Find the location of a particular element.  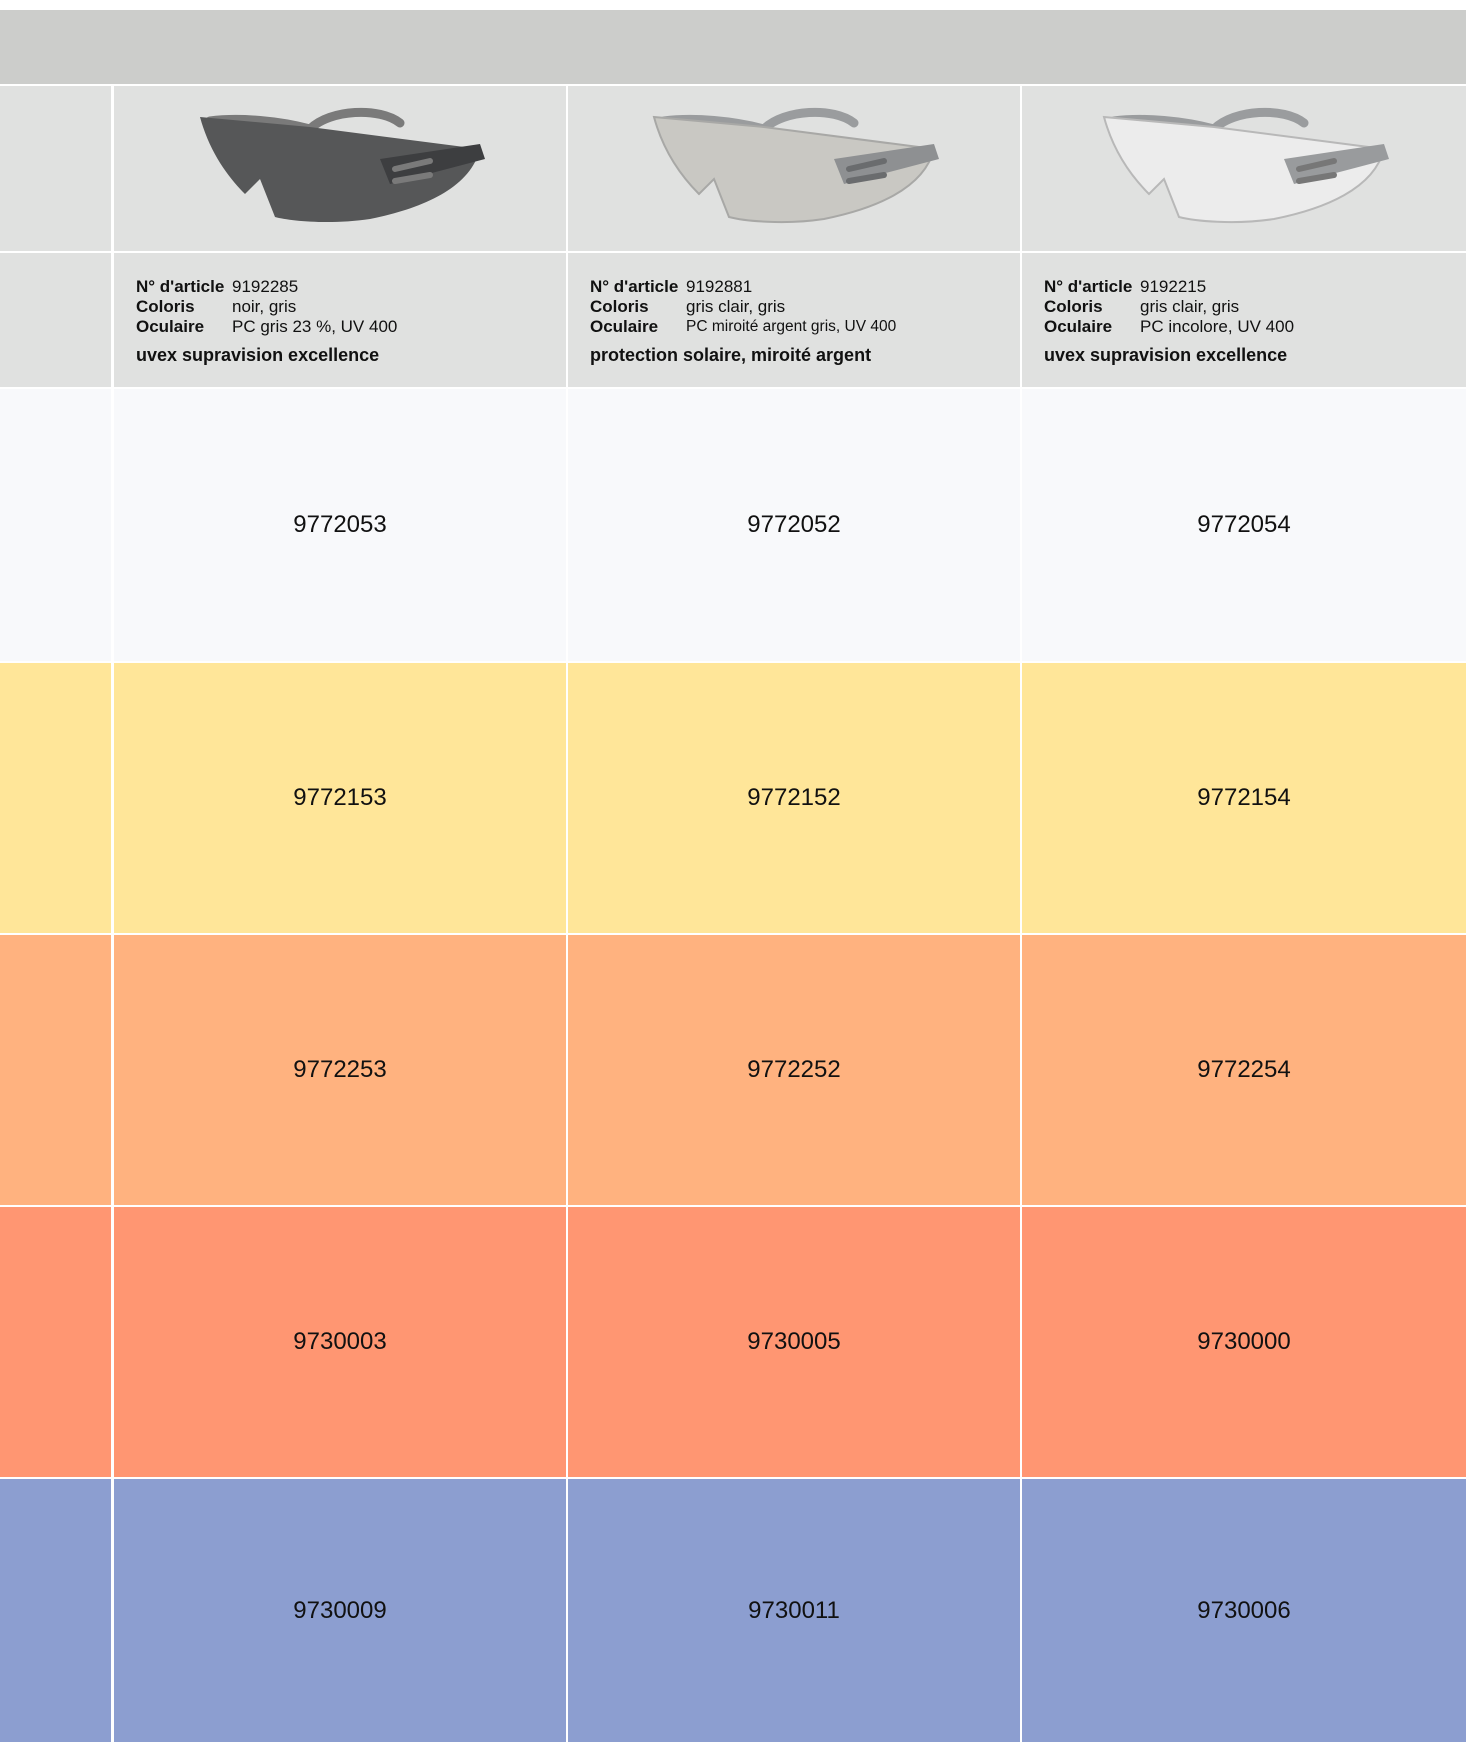

variant-code-cell: 9772254 is located at coordinates (1244, 1070).